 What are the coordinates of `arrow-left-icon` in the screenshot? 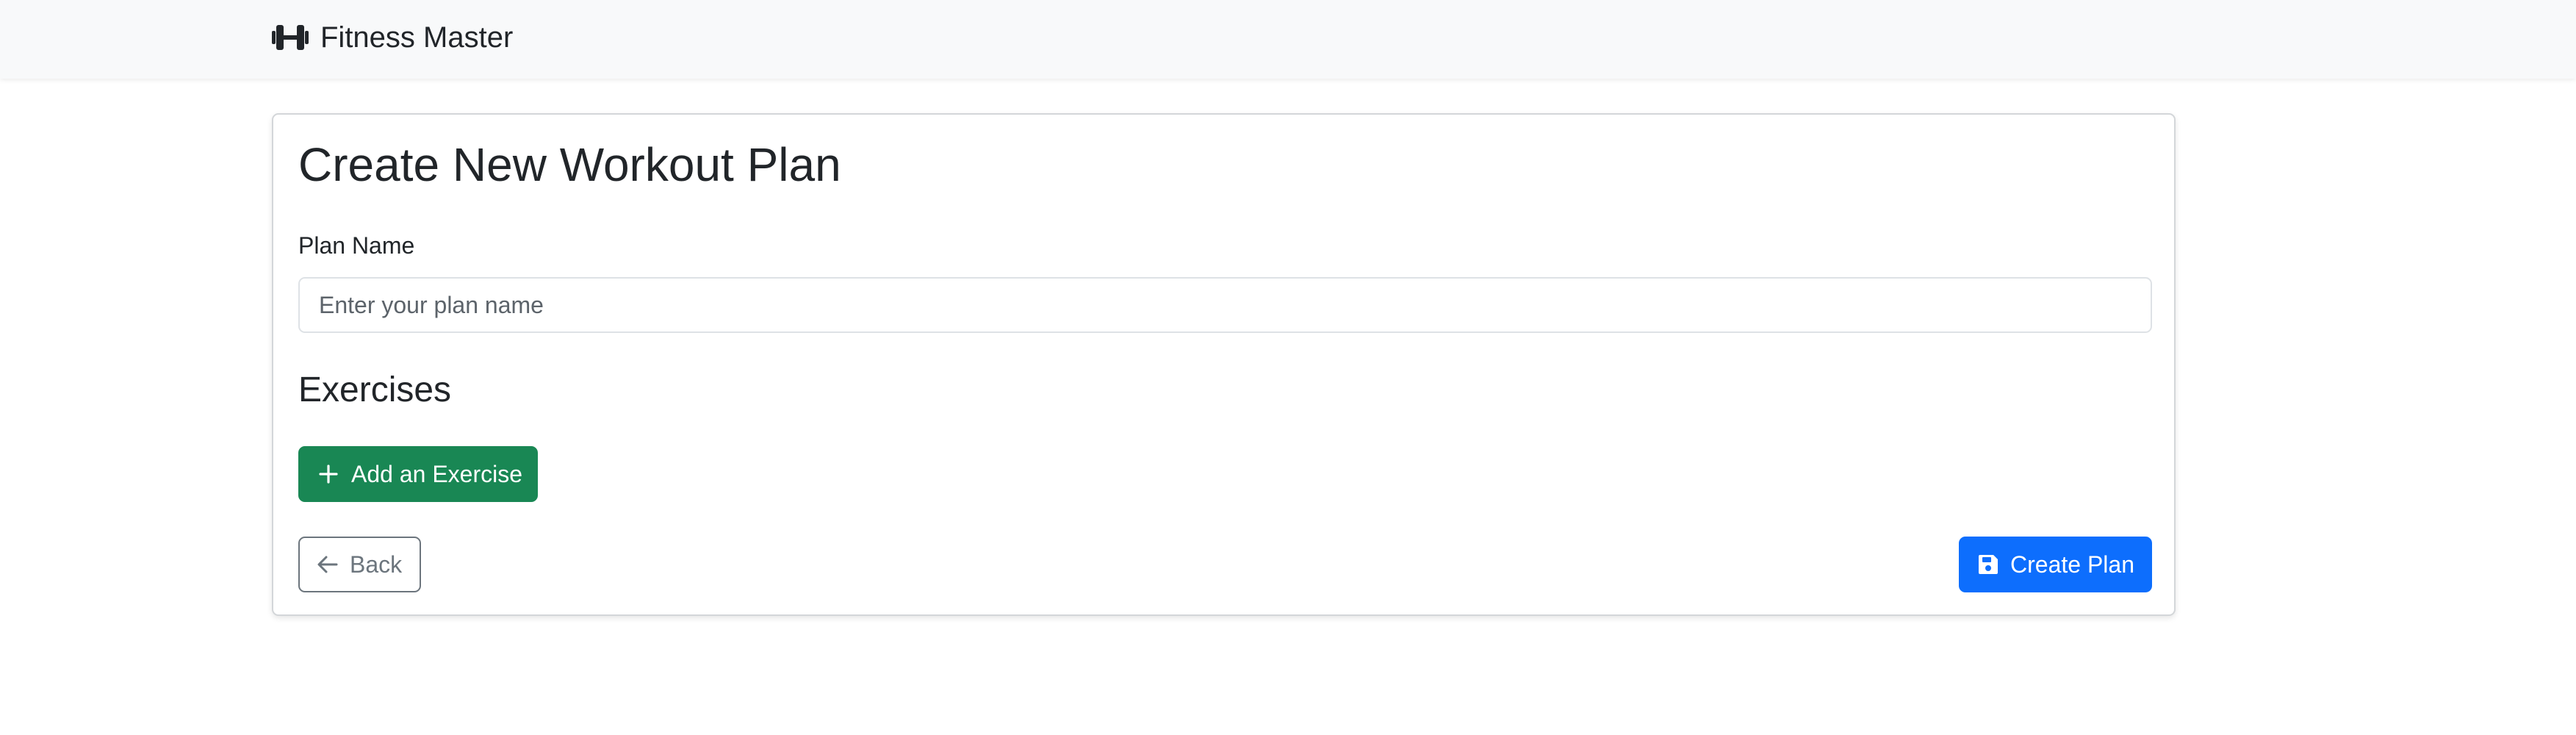 It's located at (327, 564).